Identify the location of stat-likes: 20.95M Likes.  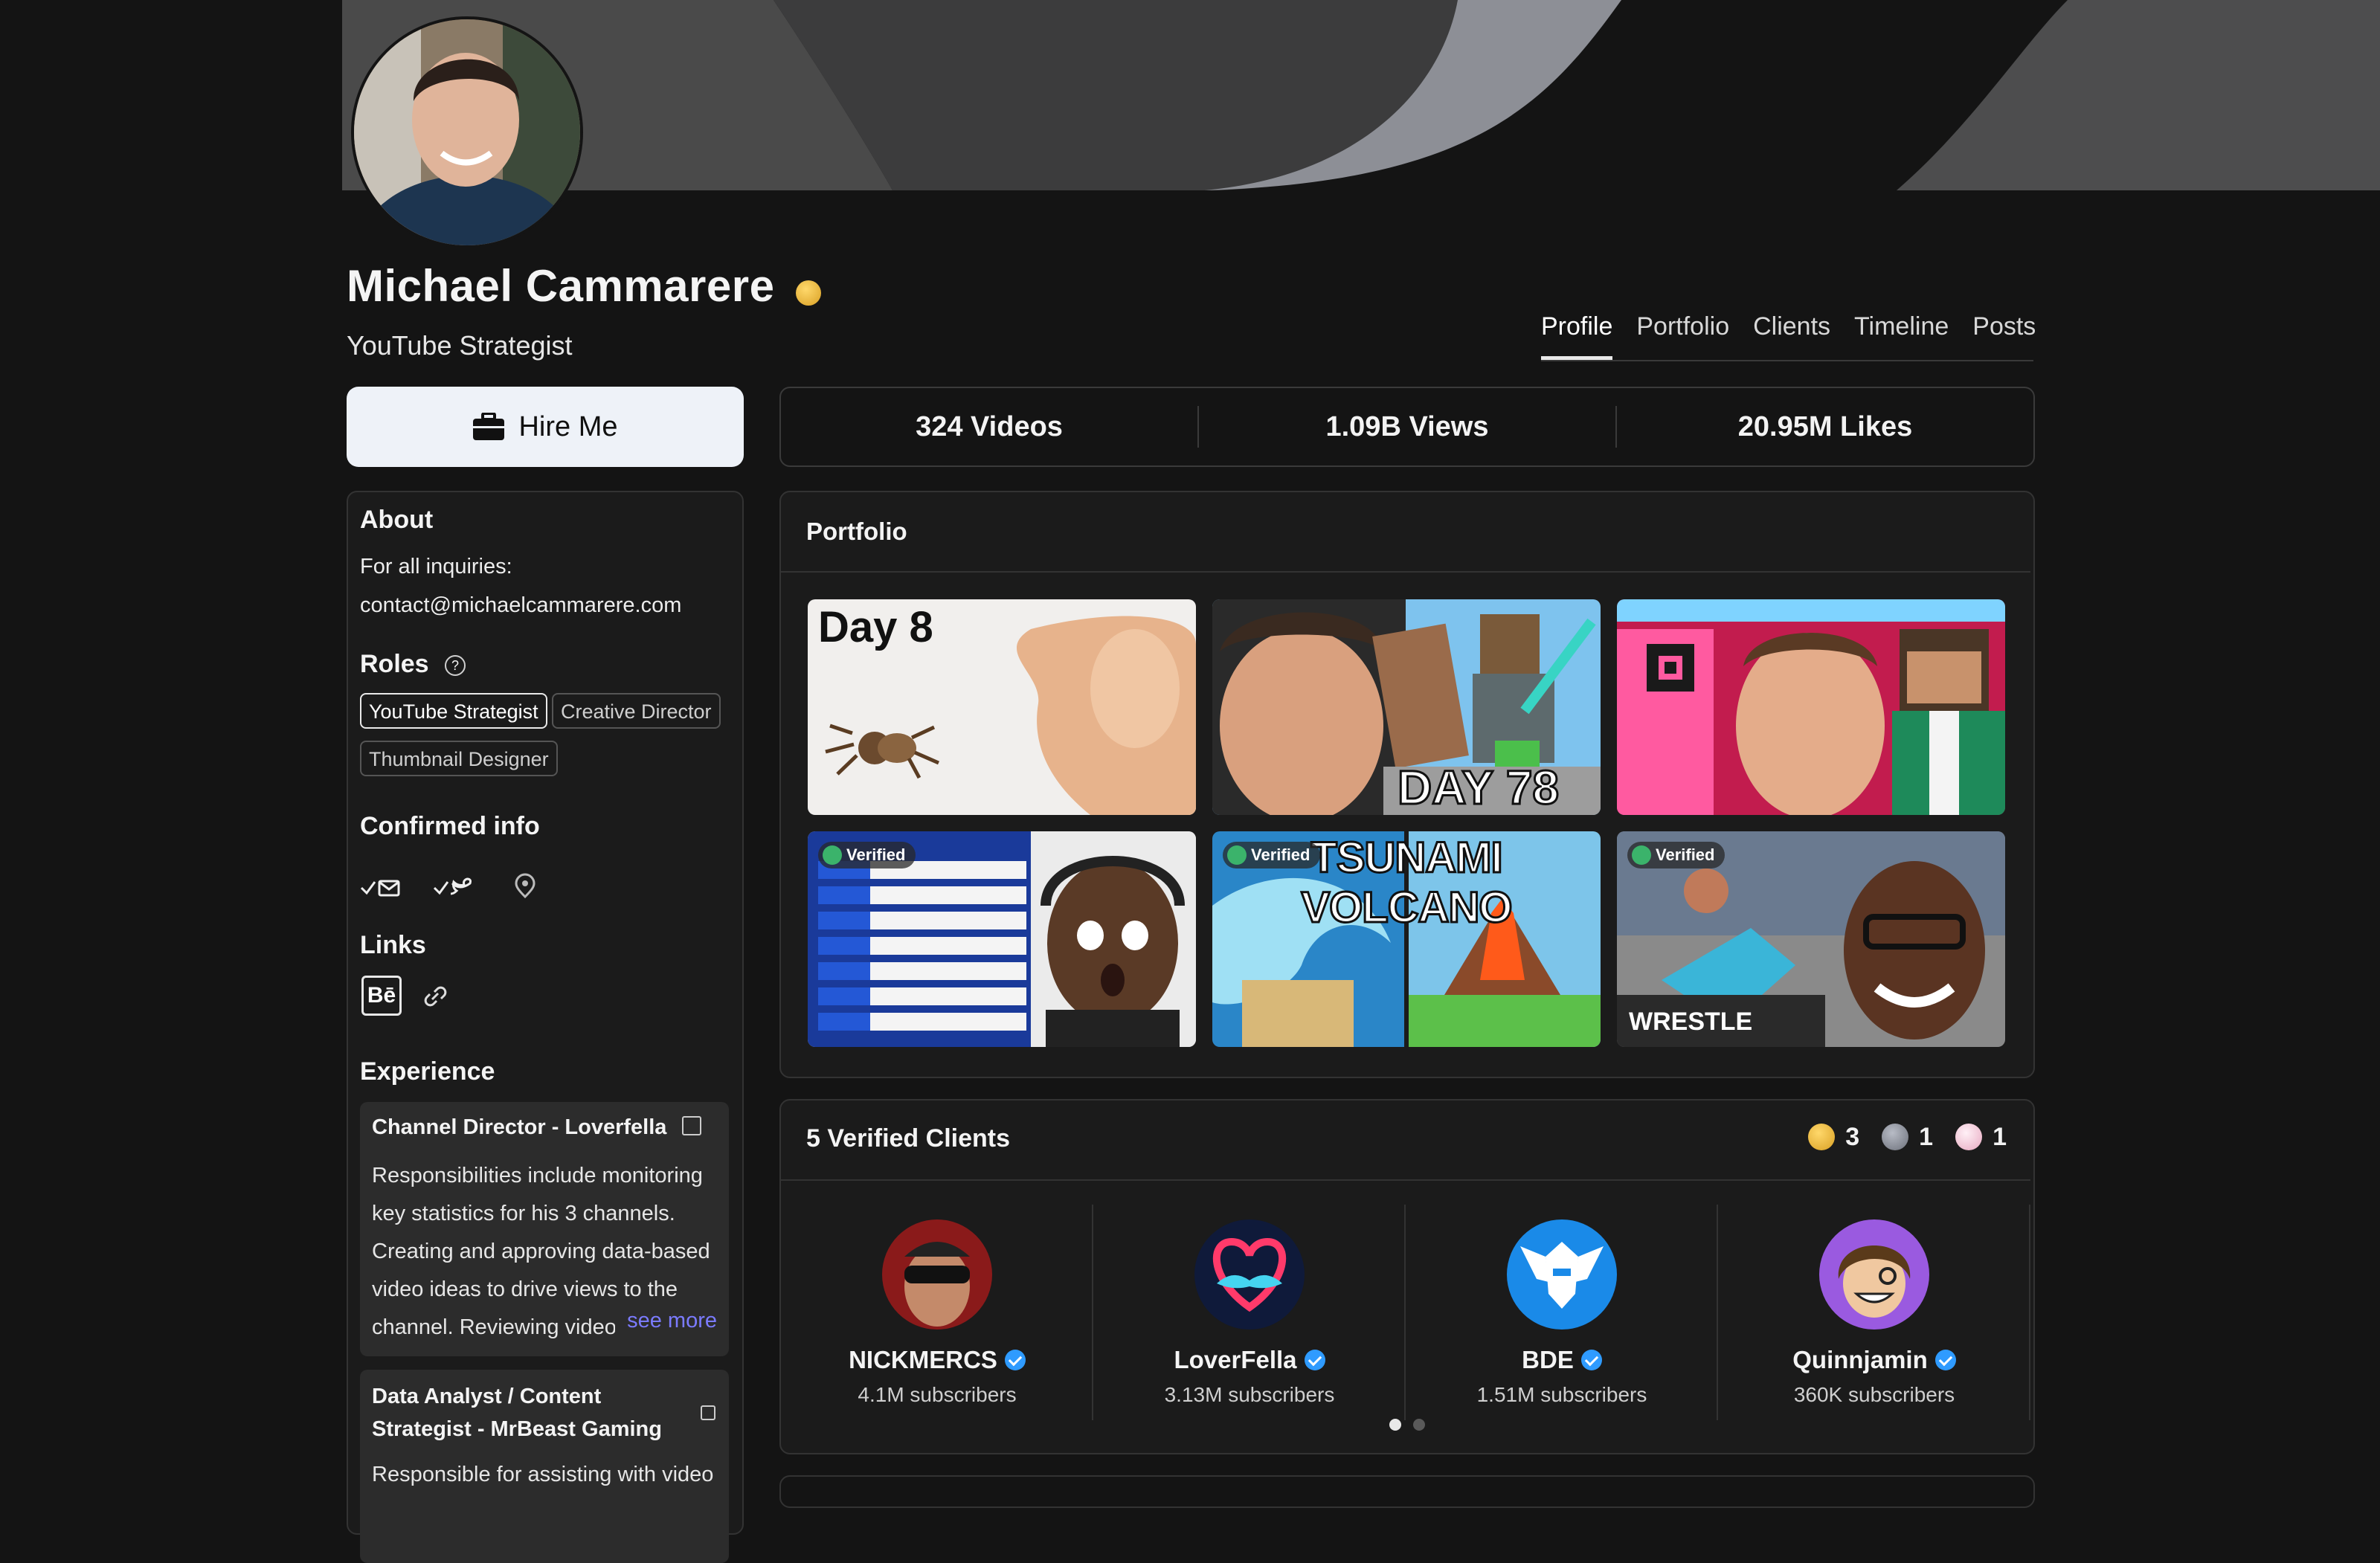
(1825, 426).